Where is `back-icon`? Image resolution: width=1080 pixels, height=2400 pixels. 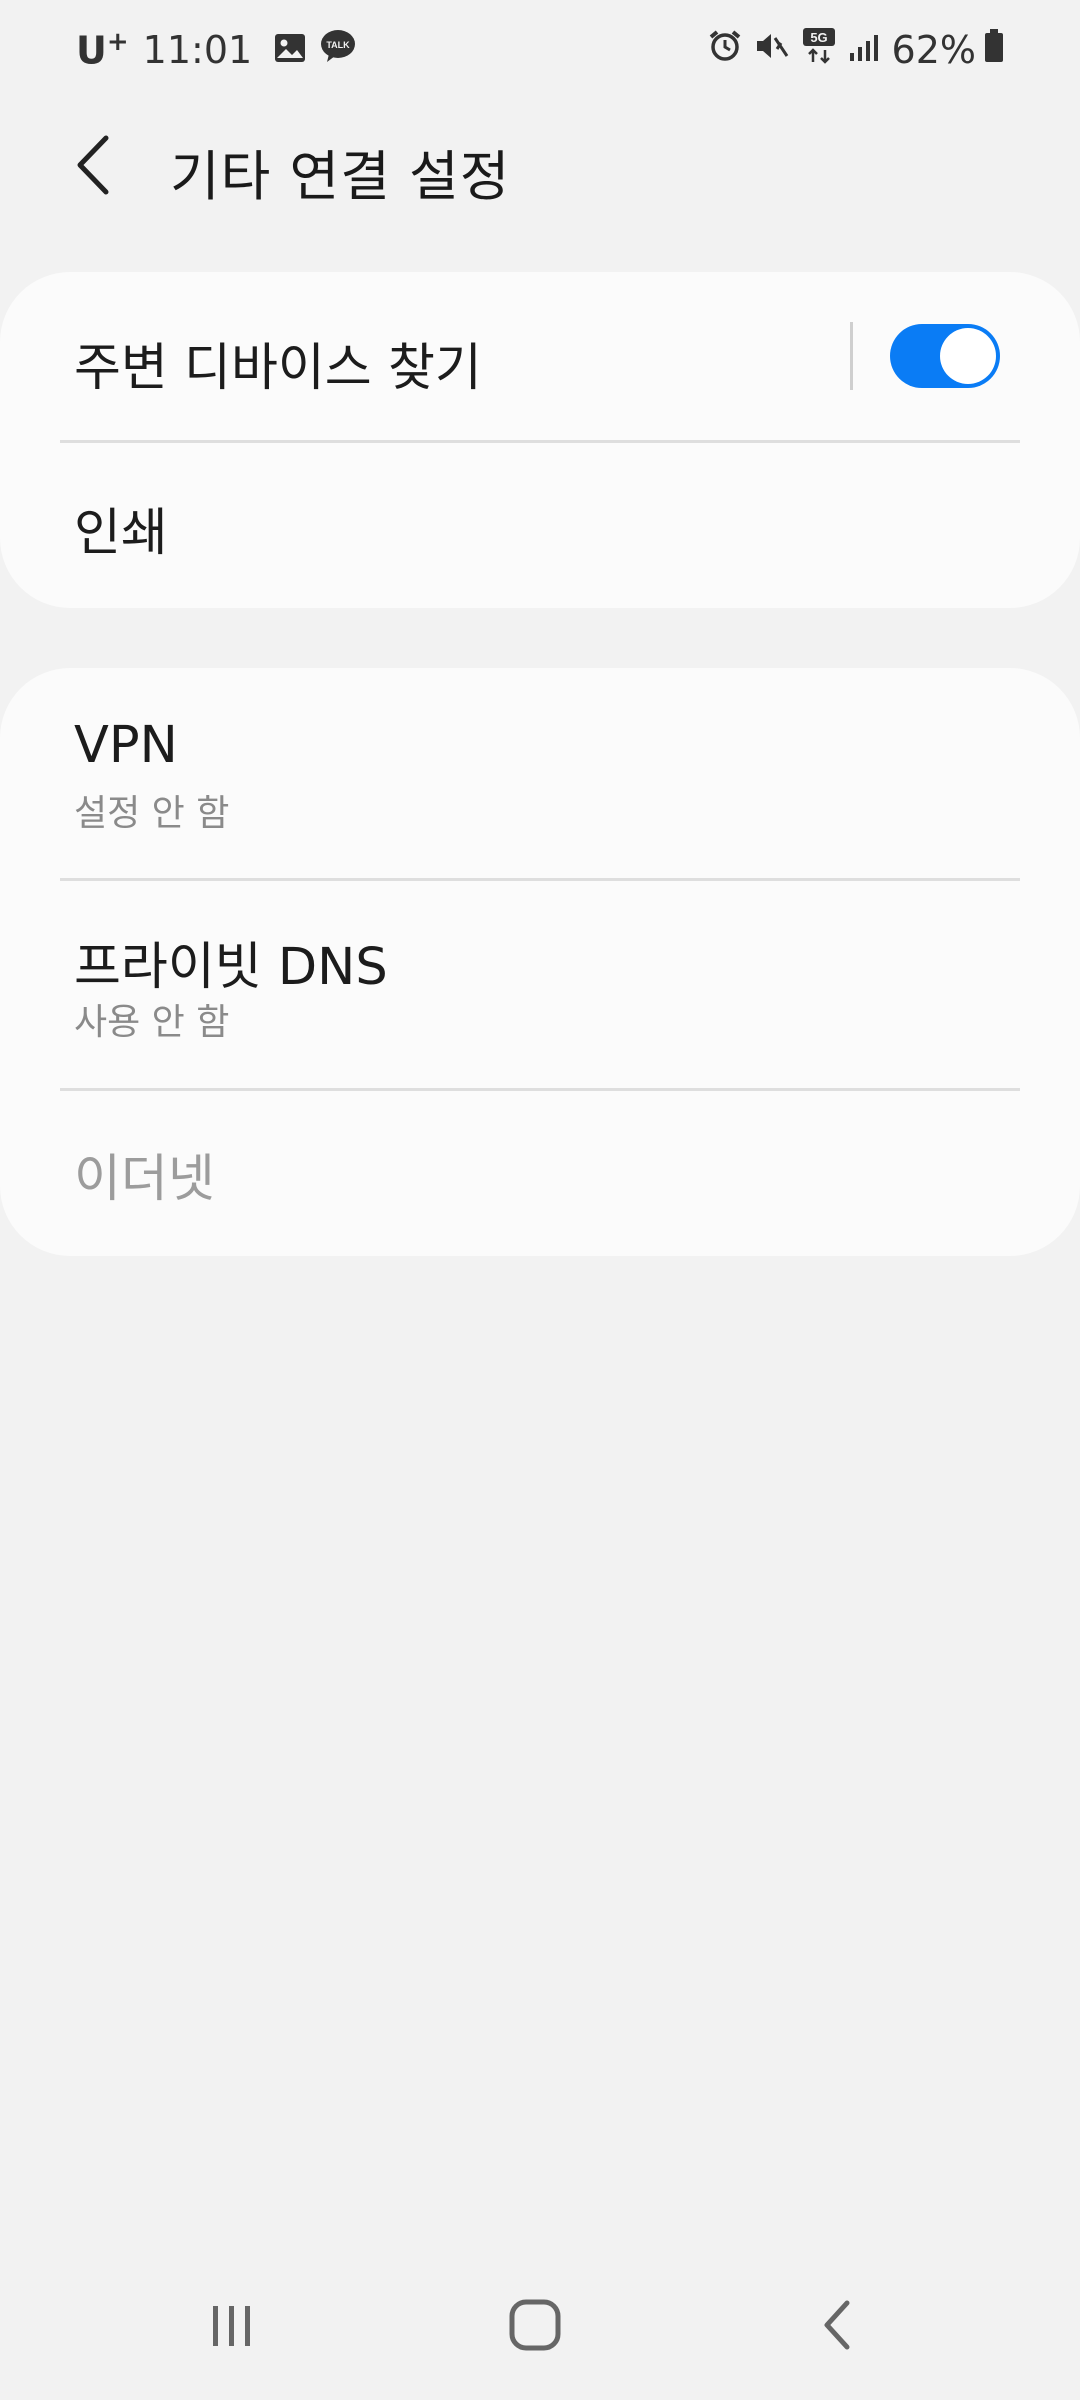
back-icon is located at coordinates (837, 2325).